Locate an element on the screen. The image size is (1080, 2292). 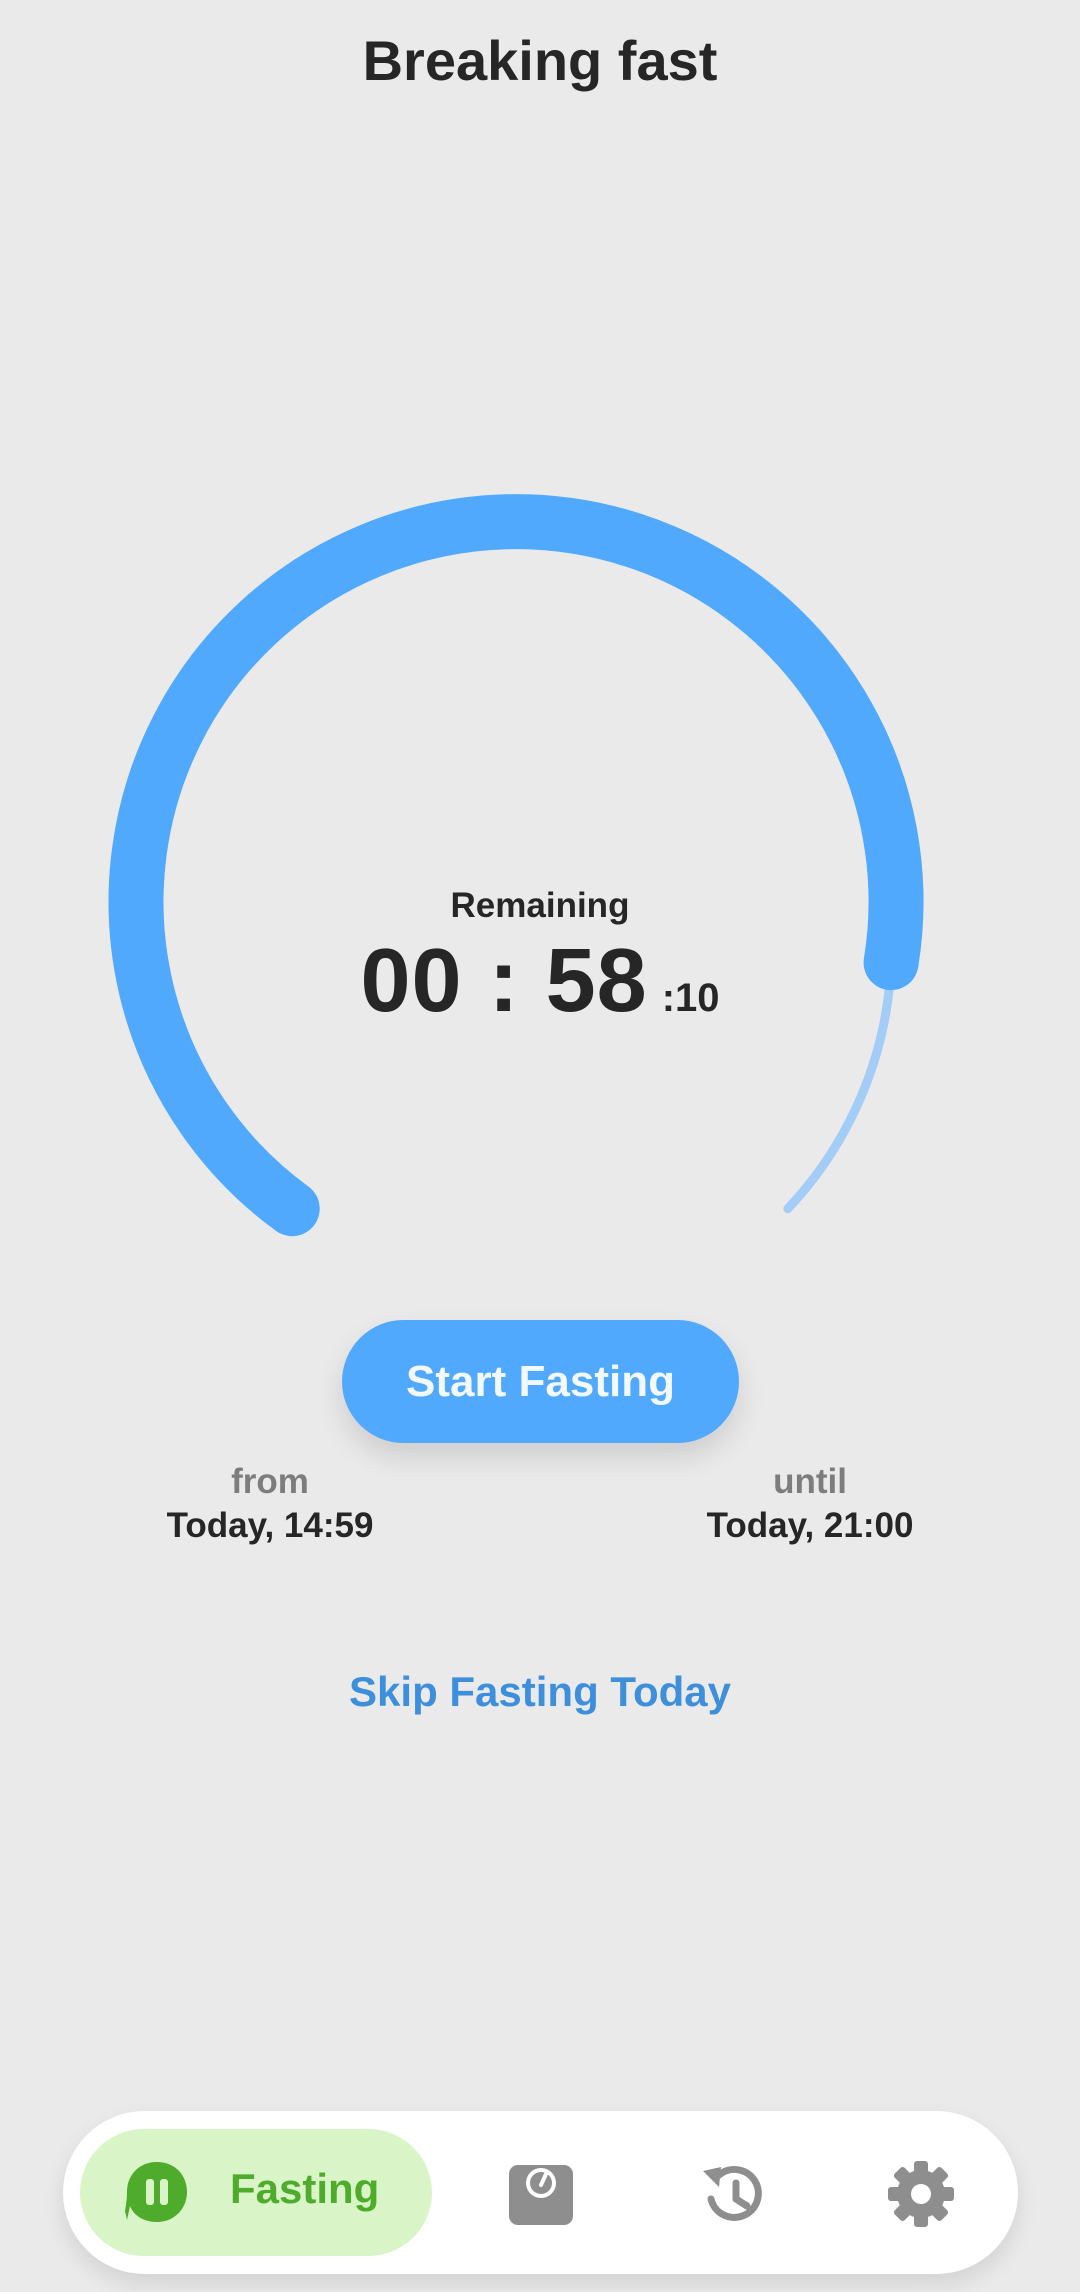
nav-item-weight is located at coordinates (541, 2194).